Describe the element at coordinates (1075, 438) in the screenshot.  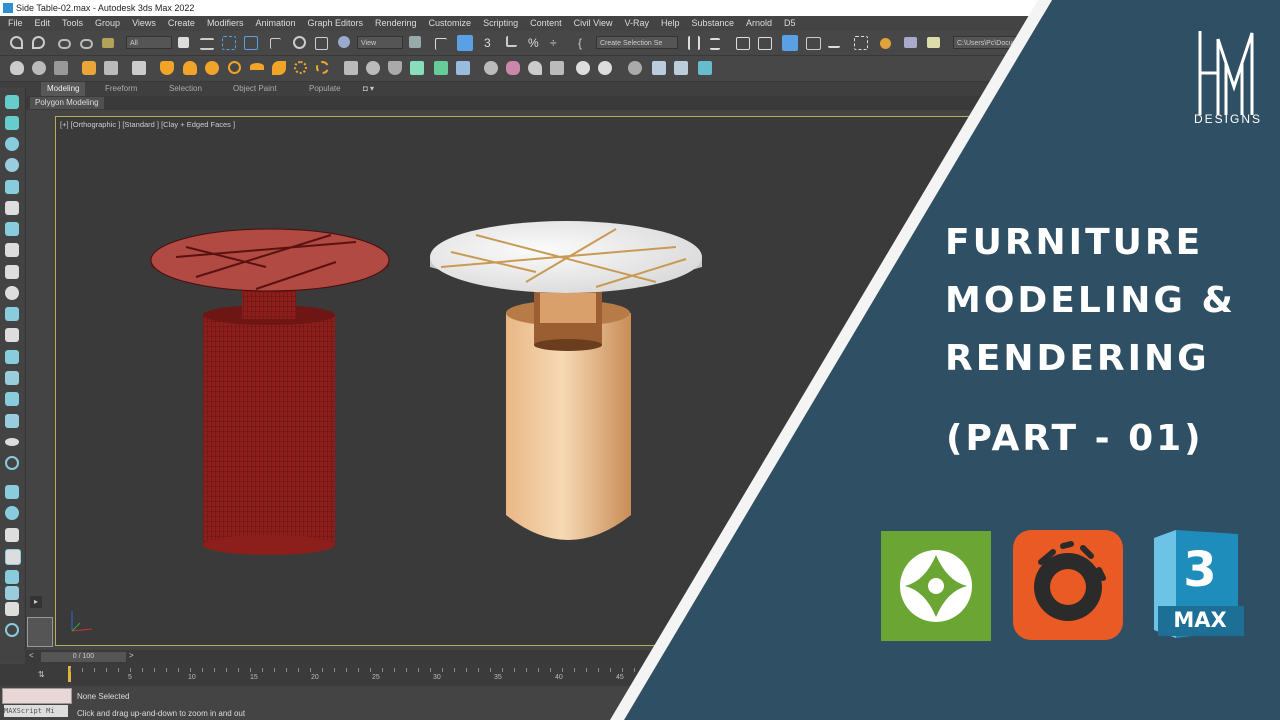
I see `part-label: (PART - 01)` at that location.